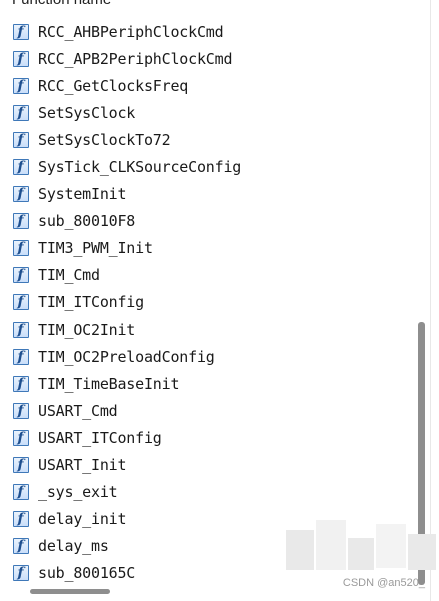  What do you see at coordinates (208, 85) in the screenshot?
I see `function-row: f RCC_GetClocksFreq` at bounding box center [208, 85].